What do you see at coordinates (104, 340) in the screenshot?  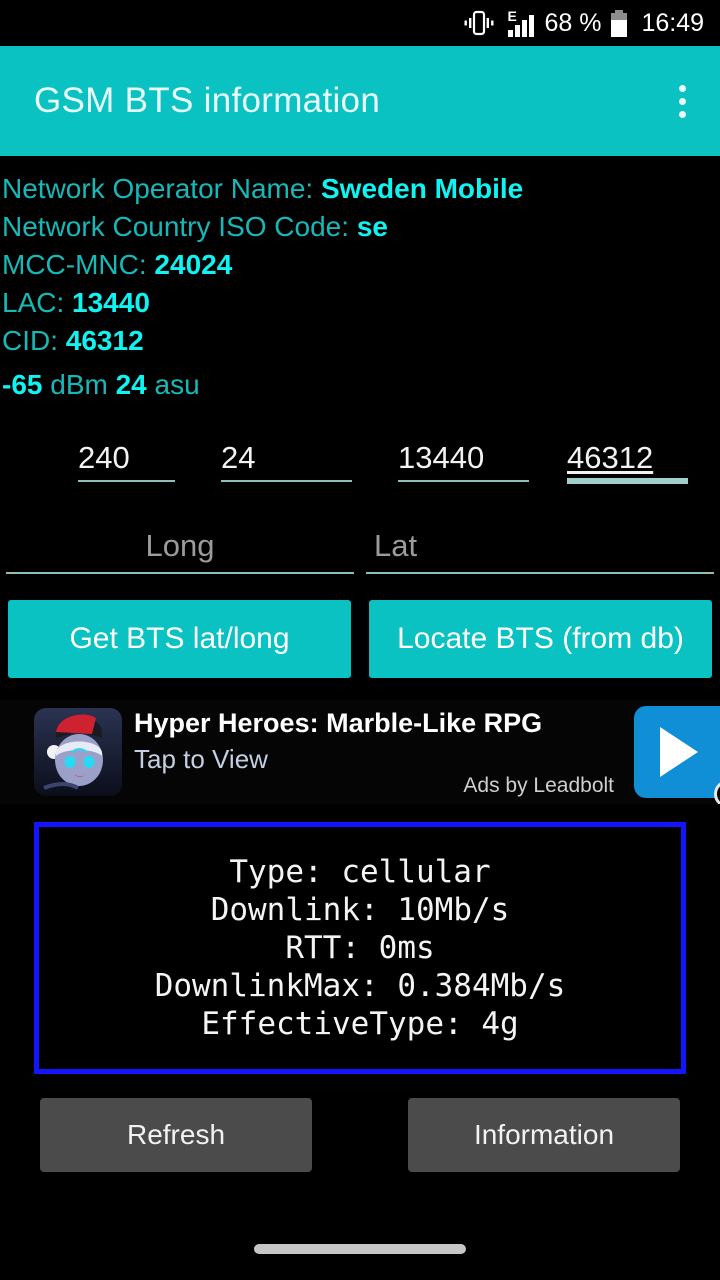 I see `info-value-cid: 46312` at bounding box center [104, 340].